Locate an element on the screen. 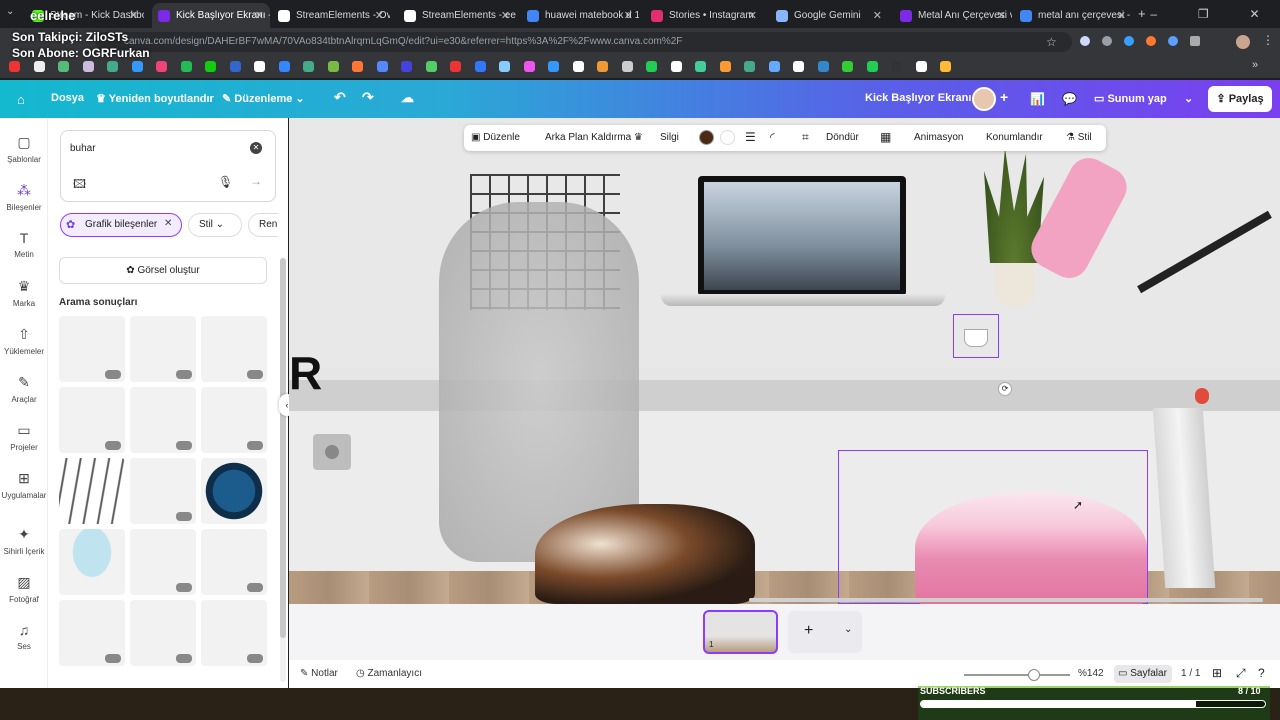  home-icon: ⌂ is located at coordinates (21, 99).